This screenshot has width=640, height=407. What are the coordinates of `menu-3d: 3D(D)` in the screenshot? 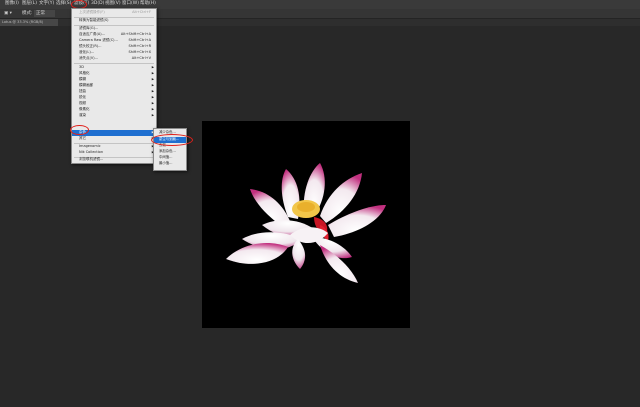 It's located at (97, 4).